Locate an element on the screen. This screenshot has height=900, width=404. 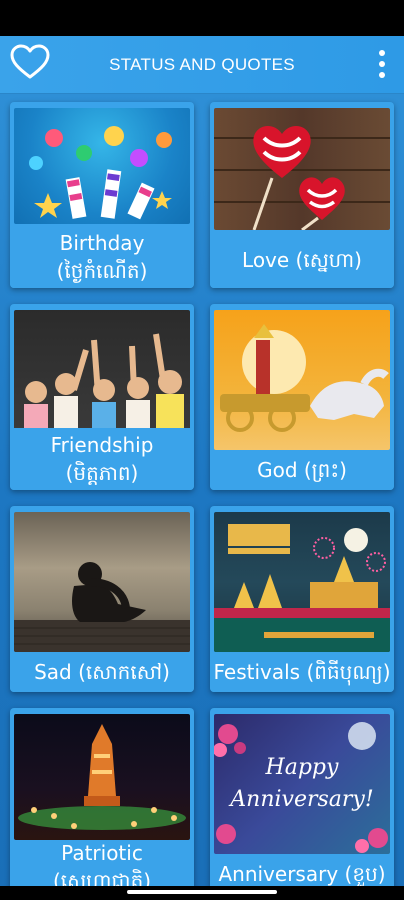
sad-image is located at coordinates (102, 582).